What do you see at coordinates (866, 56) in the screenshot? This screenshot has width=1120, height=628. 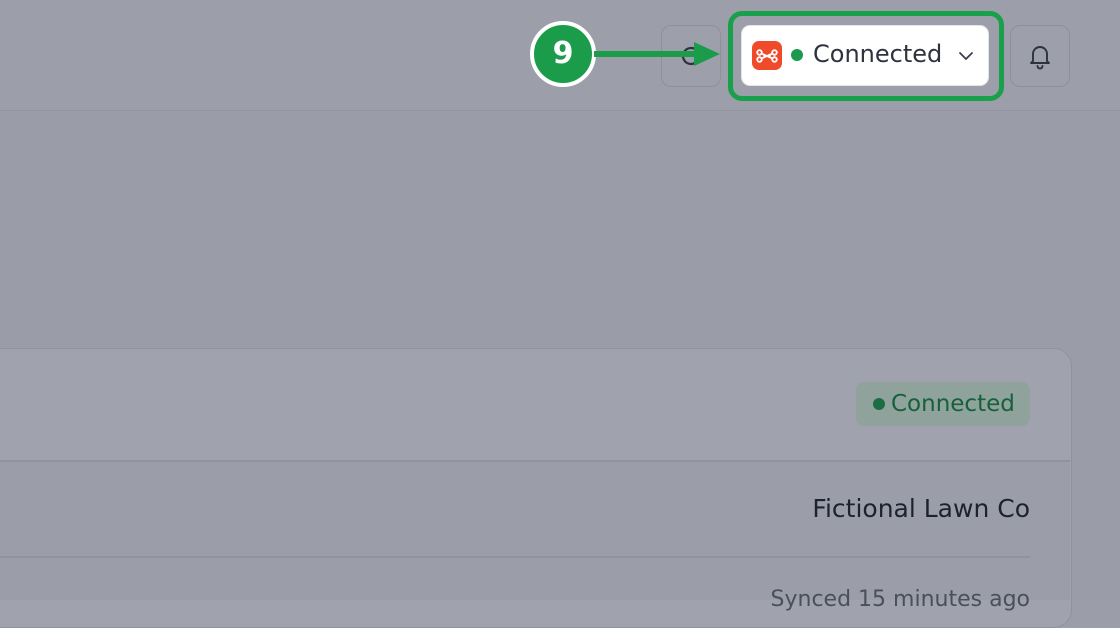 I see `highlight-ring` at bounding box center [866, 56].